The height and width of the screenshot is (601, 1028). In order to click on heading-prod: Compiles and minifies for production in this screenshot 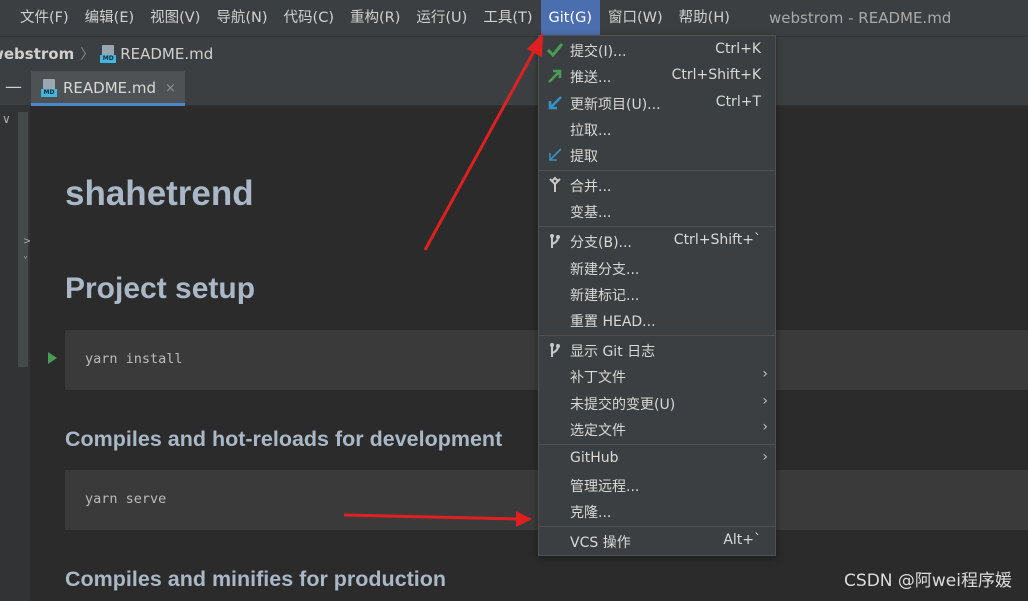, I will do `click(256, 579)`.